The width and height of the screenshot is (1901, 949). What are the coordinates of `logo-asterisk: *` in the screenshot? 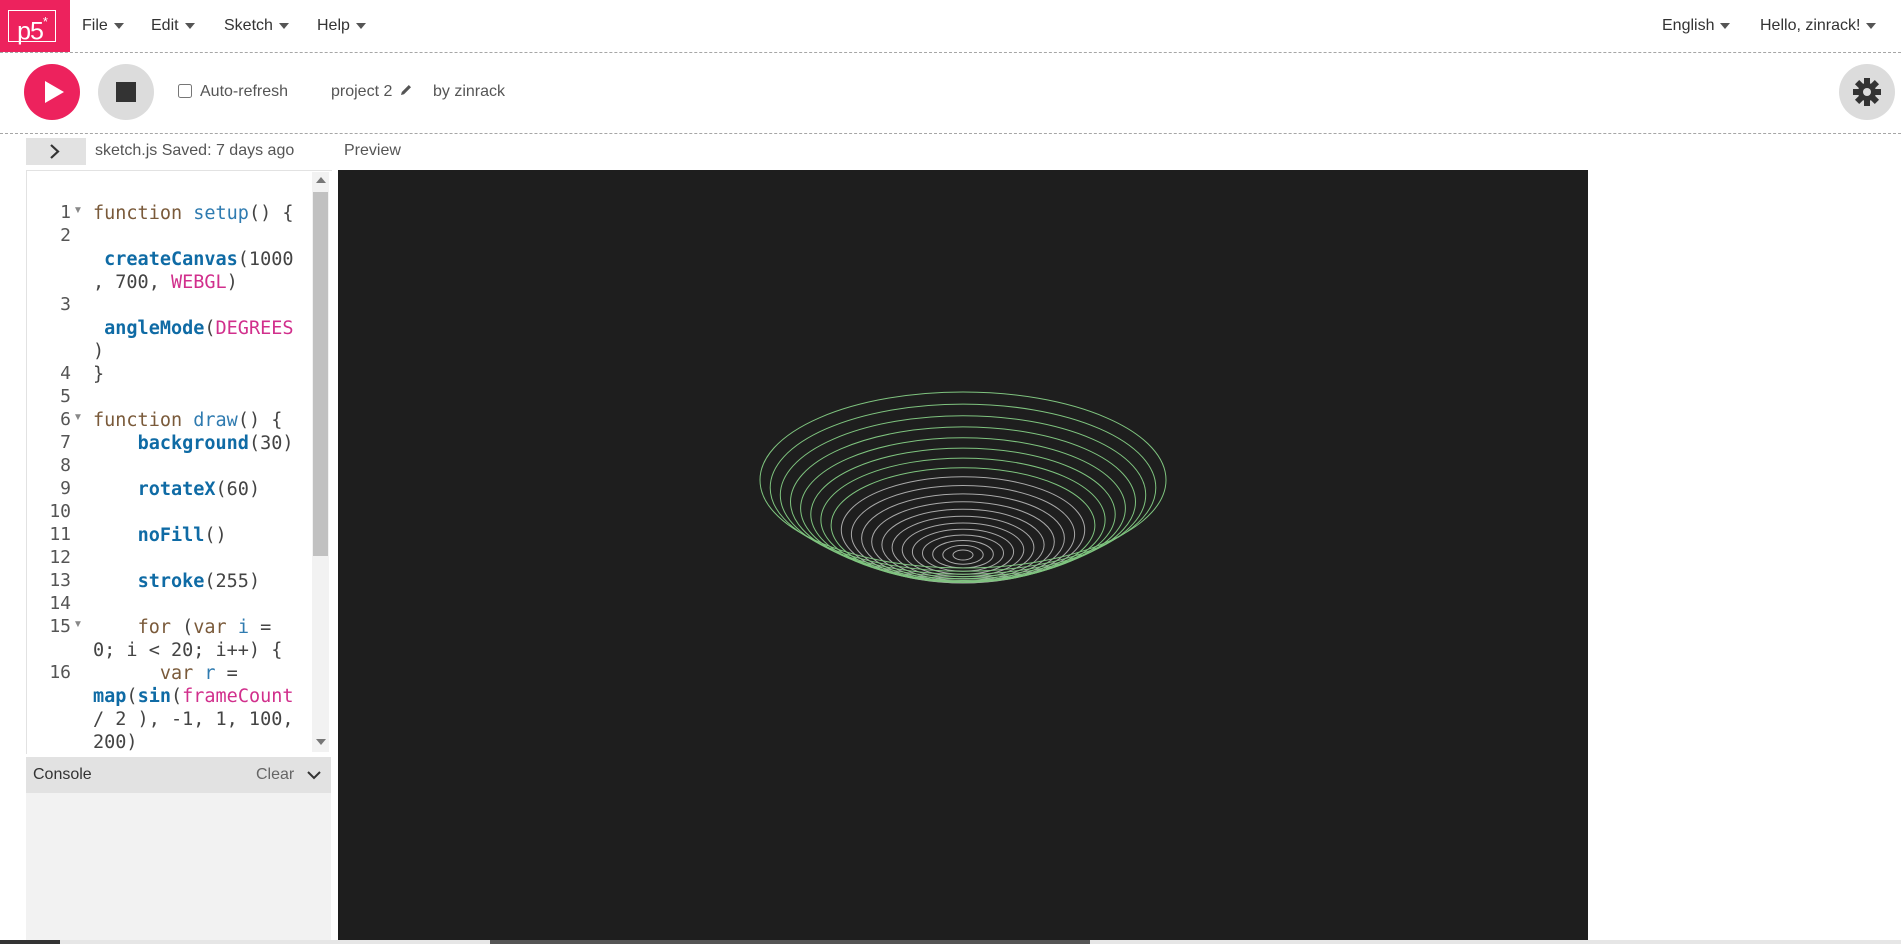 It's located at (45, 21).